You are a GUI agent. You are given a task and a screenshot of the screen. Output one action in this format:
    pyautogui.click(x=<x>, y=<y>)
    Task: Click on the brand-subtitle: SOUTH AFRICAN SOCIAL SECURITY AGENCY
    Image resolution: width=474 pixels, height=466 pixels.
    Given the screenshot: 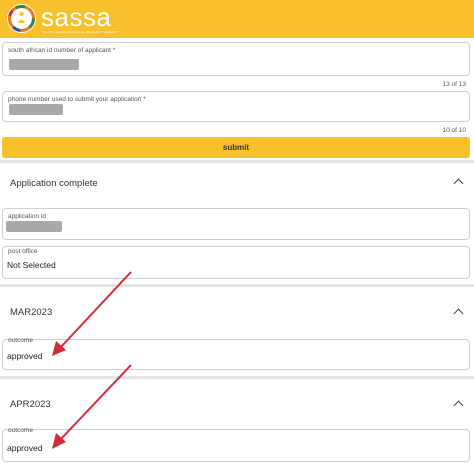 What is the action you would take?
    pyautogui.click(x=81, y=32)
    